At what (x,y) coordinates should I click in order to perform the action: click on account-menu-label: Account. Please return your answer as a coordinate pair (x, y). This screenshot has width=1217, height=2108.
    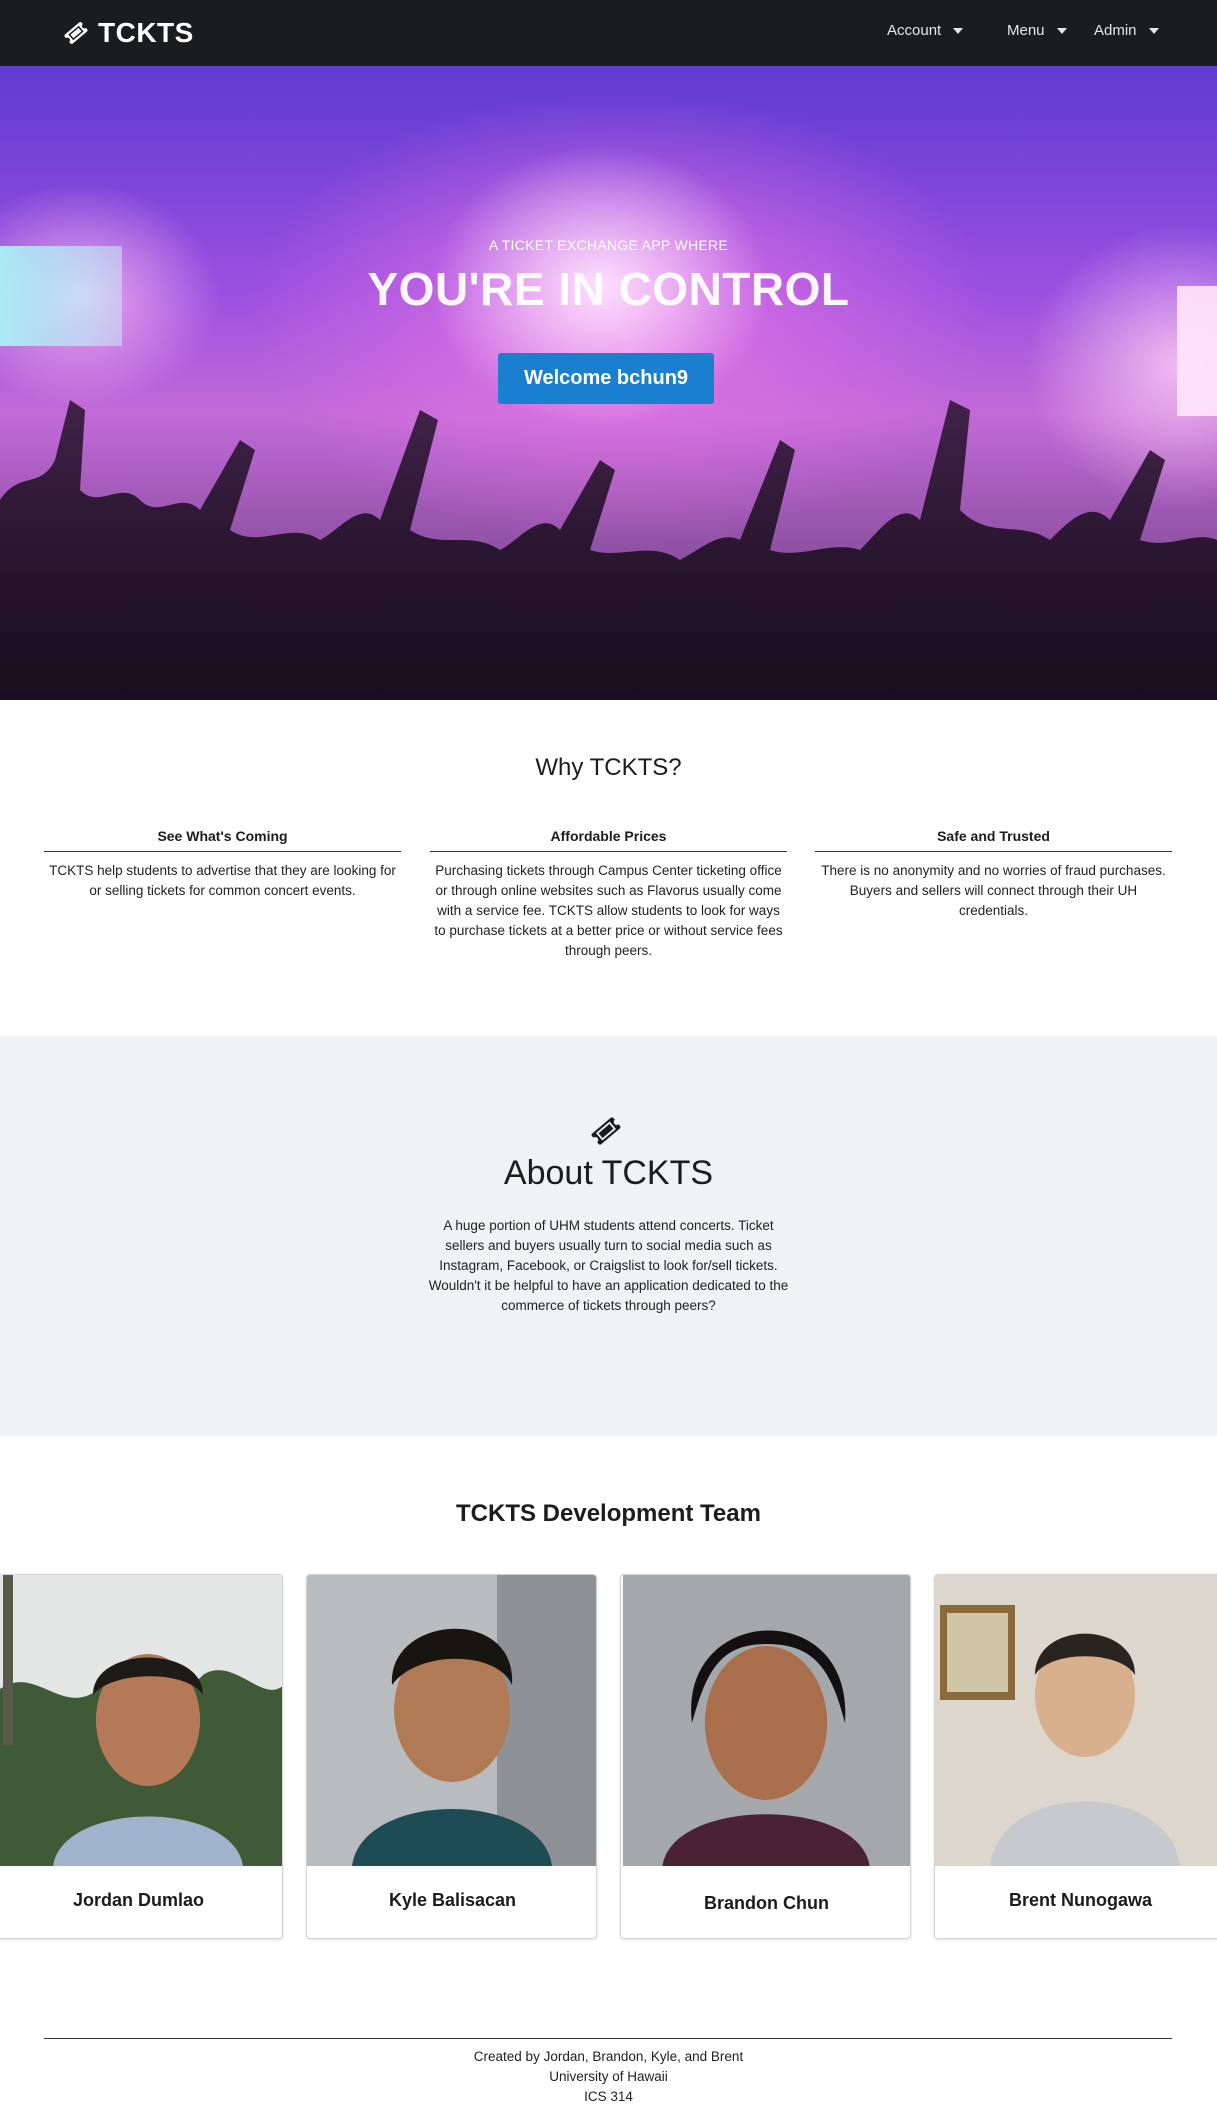
    Looking at the image, I should click on (914, 30).